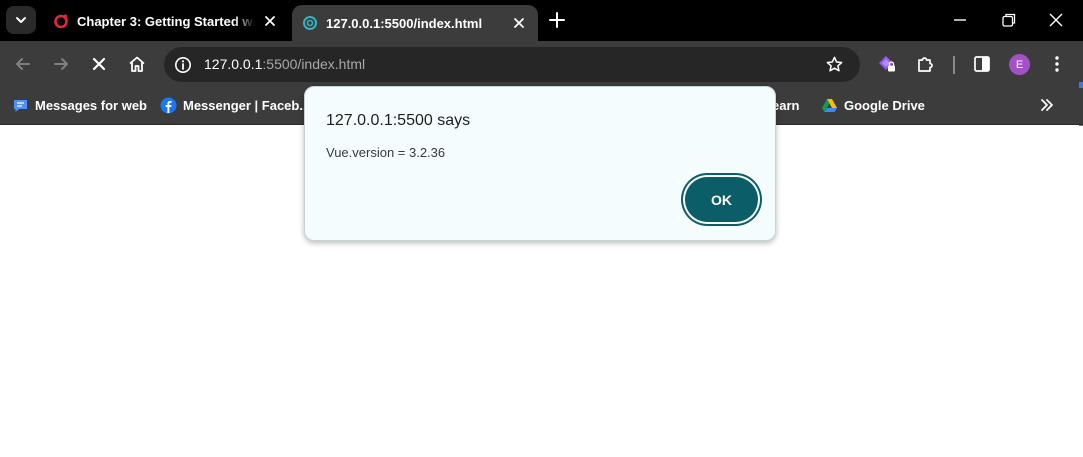  I want to click on tab-index-html: 127.0.0.1:5500/index.html, so click(415, 23).